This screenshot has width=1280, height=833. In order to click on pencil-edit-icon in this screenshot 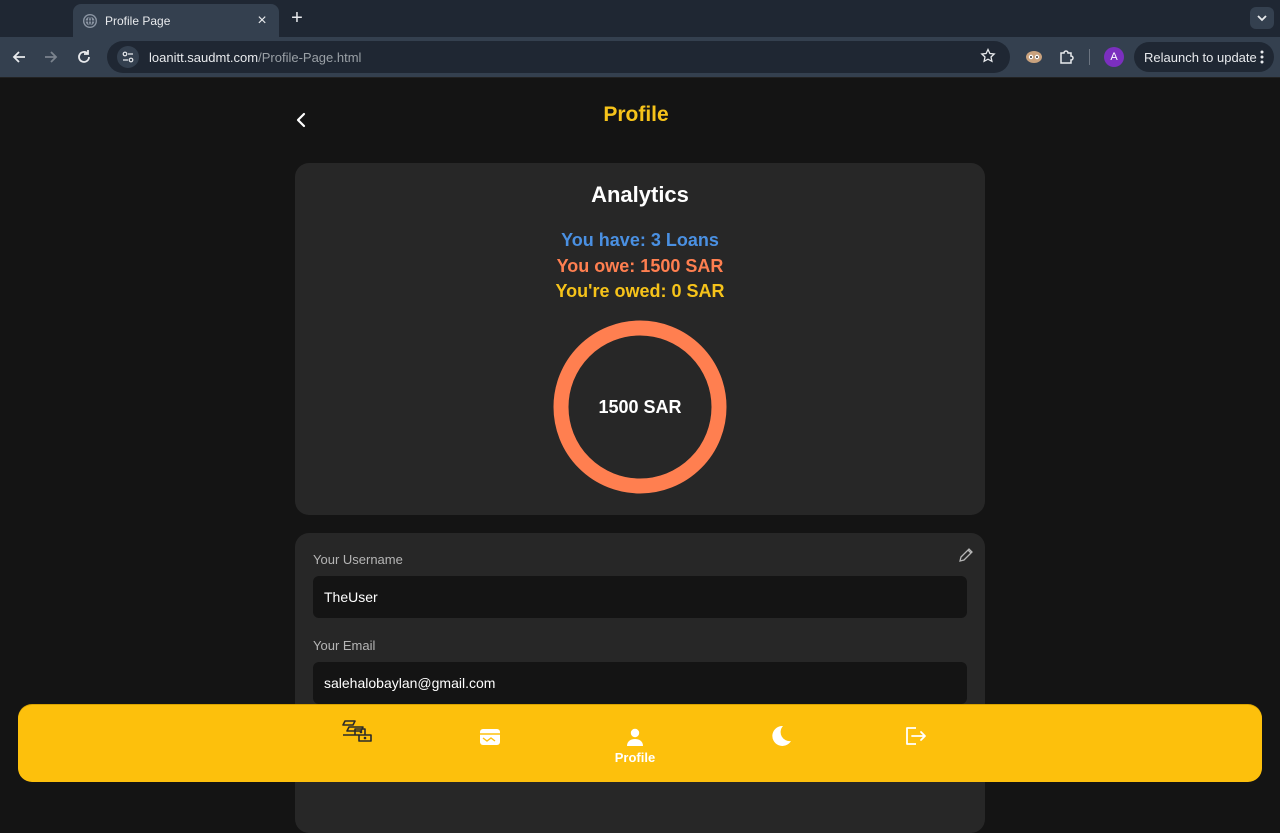, I will do `click(966, 555)`.